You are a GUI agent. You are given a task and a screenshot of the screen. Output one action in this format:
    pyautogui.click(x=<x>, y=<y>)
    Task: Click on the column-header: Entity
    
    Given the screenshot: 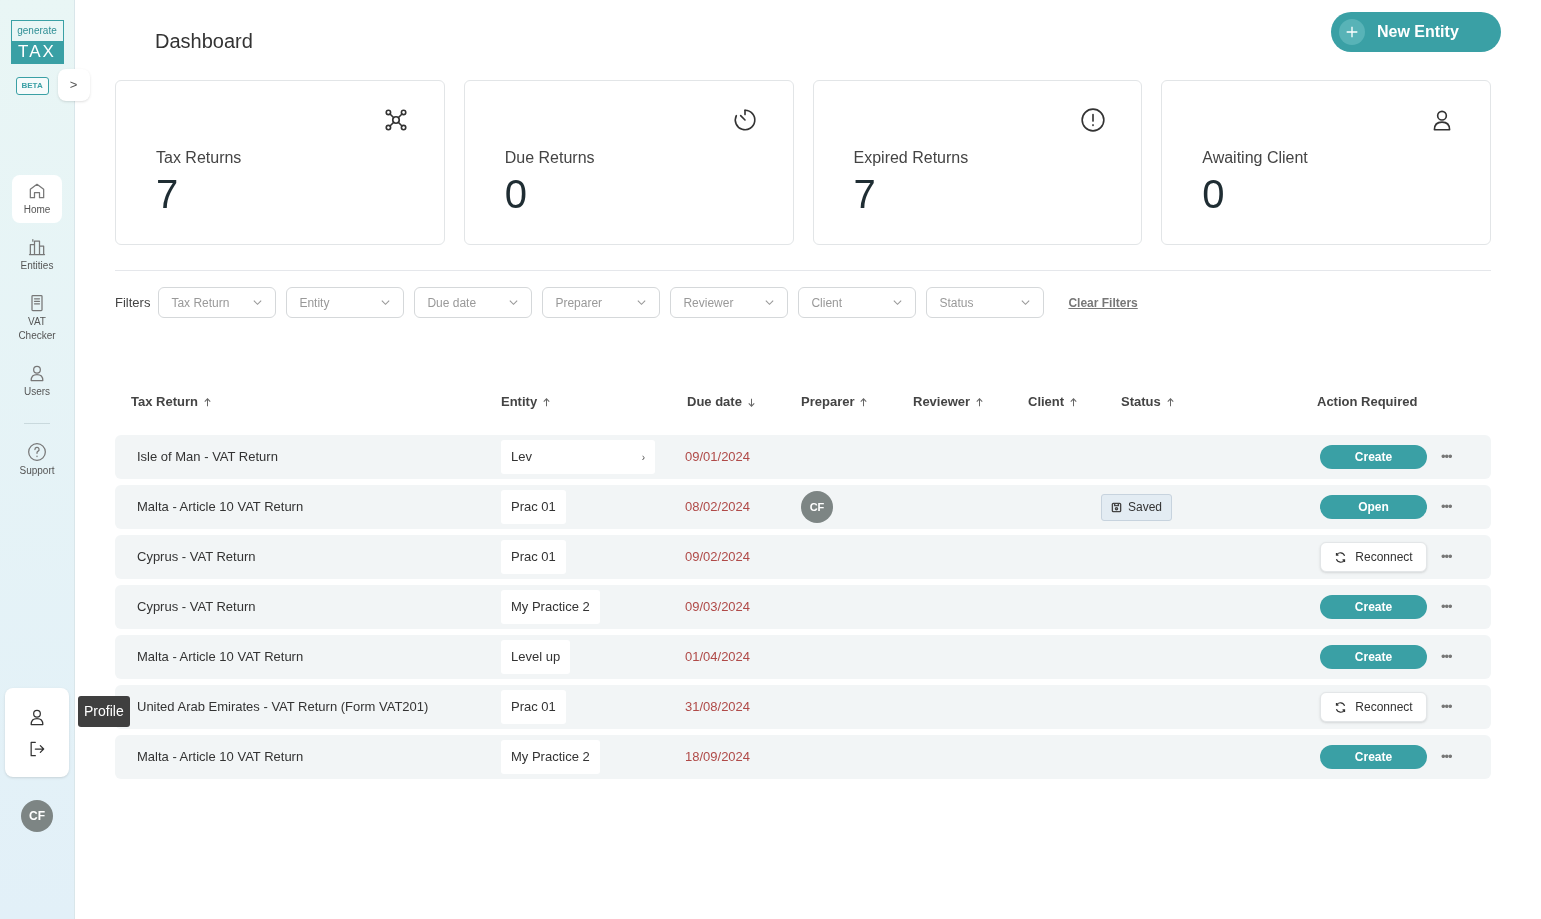 What is the action you would take?
    pyautogui.click(x=594, y=402)
    